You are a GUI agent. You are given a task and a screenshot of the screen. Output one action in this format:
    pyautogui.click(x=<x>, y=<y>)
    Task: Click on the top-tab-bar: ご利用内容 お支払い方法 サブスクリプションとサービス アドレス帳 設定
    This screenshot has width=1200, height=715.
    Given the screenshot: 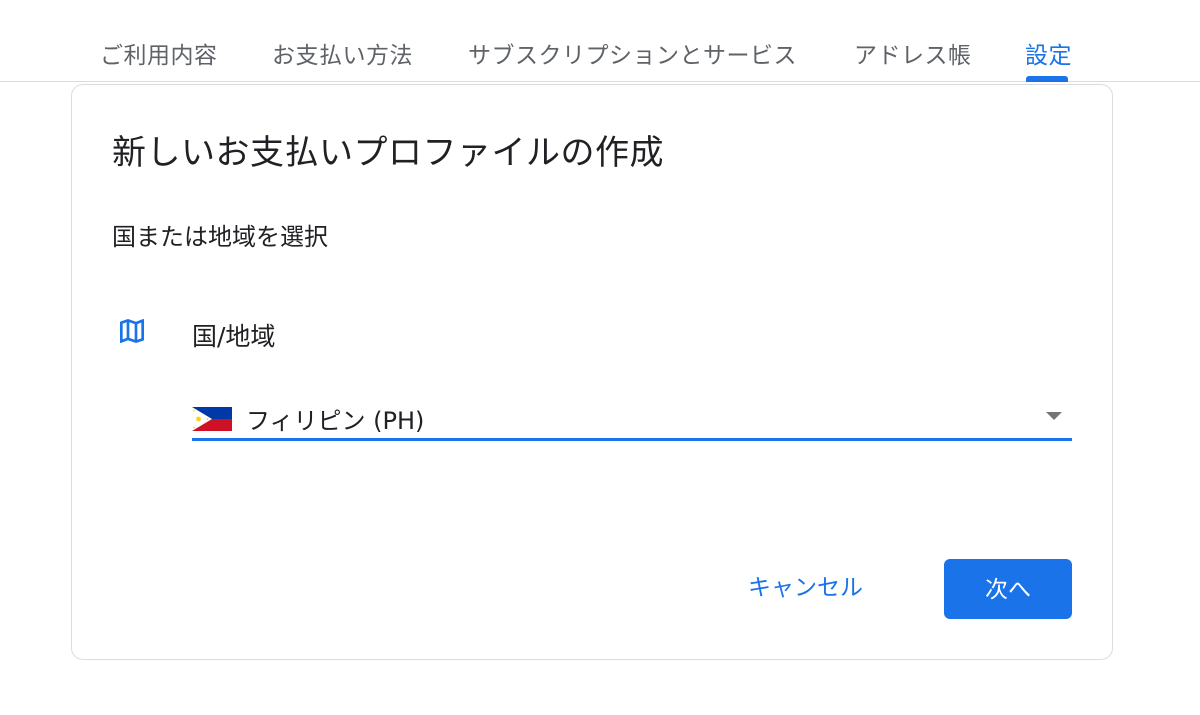 What is the action you would take?
    pyautogui.click(x=600, y=41)
    